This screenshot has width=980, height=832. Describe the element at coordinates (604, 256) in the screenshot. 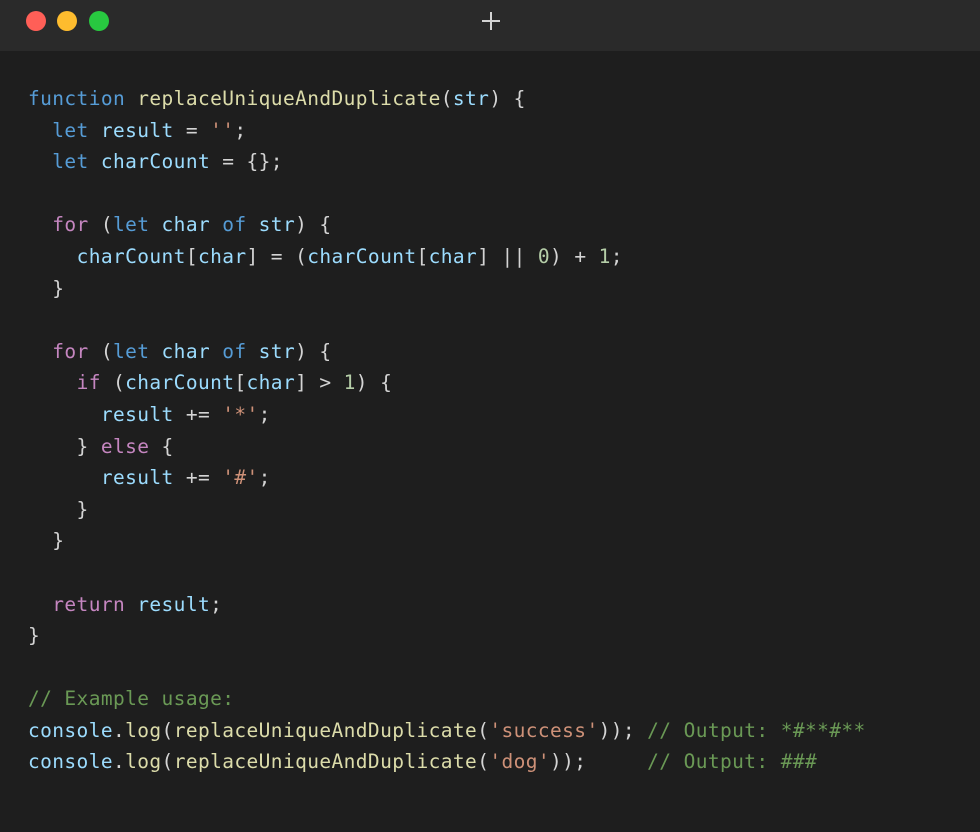

I see `code-token: 1` at that location.